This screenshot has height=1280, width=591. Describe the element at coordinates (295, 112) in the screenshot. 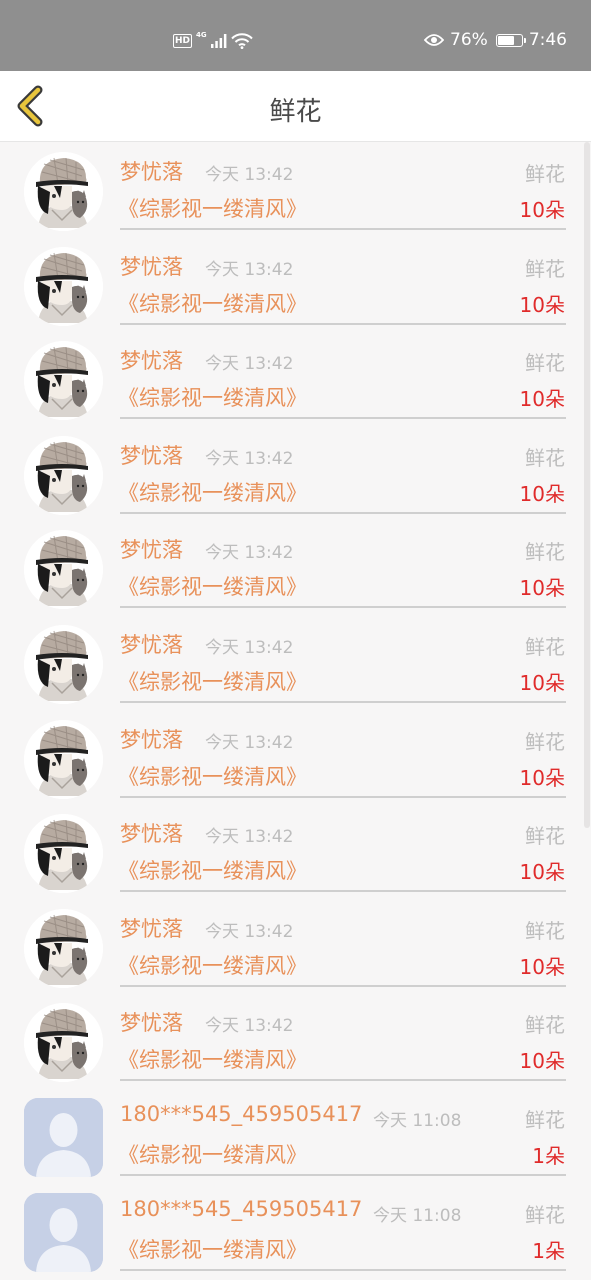

I see `page-title: 鲜花` at that location.